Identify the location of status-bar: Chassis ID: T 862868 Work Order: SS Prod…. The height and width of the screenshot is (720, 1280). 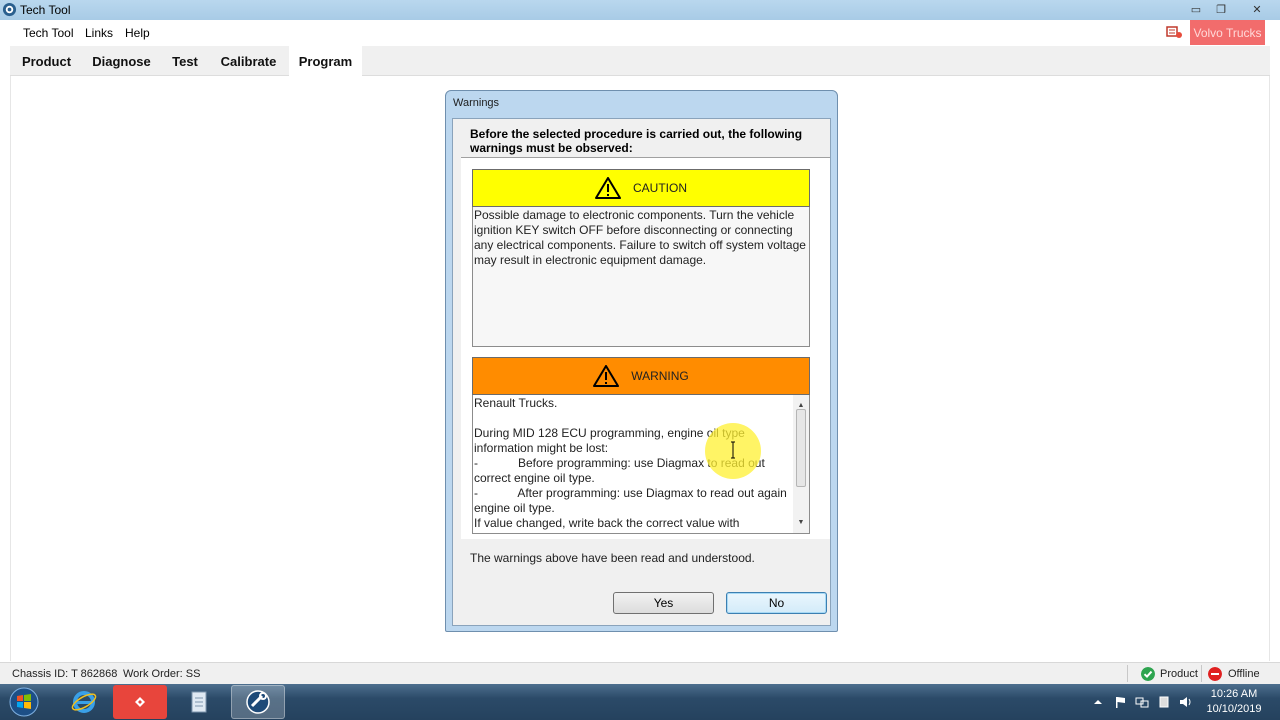
(640, 673).